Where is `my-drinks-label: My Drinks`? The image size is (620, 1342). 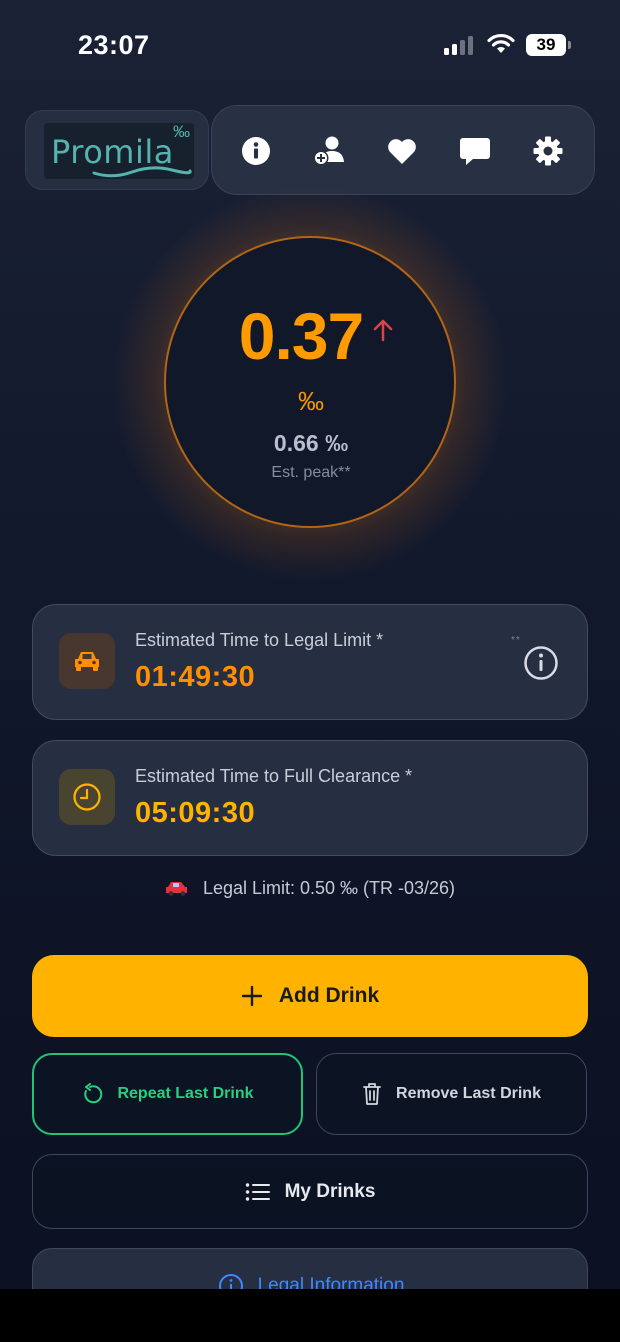 my-drinks-label: My Drinks is located at coordinates (330, 1191).